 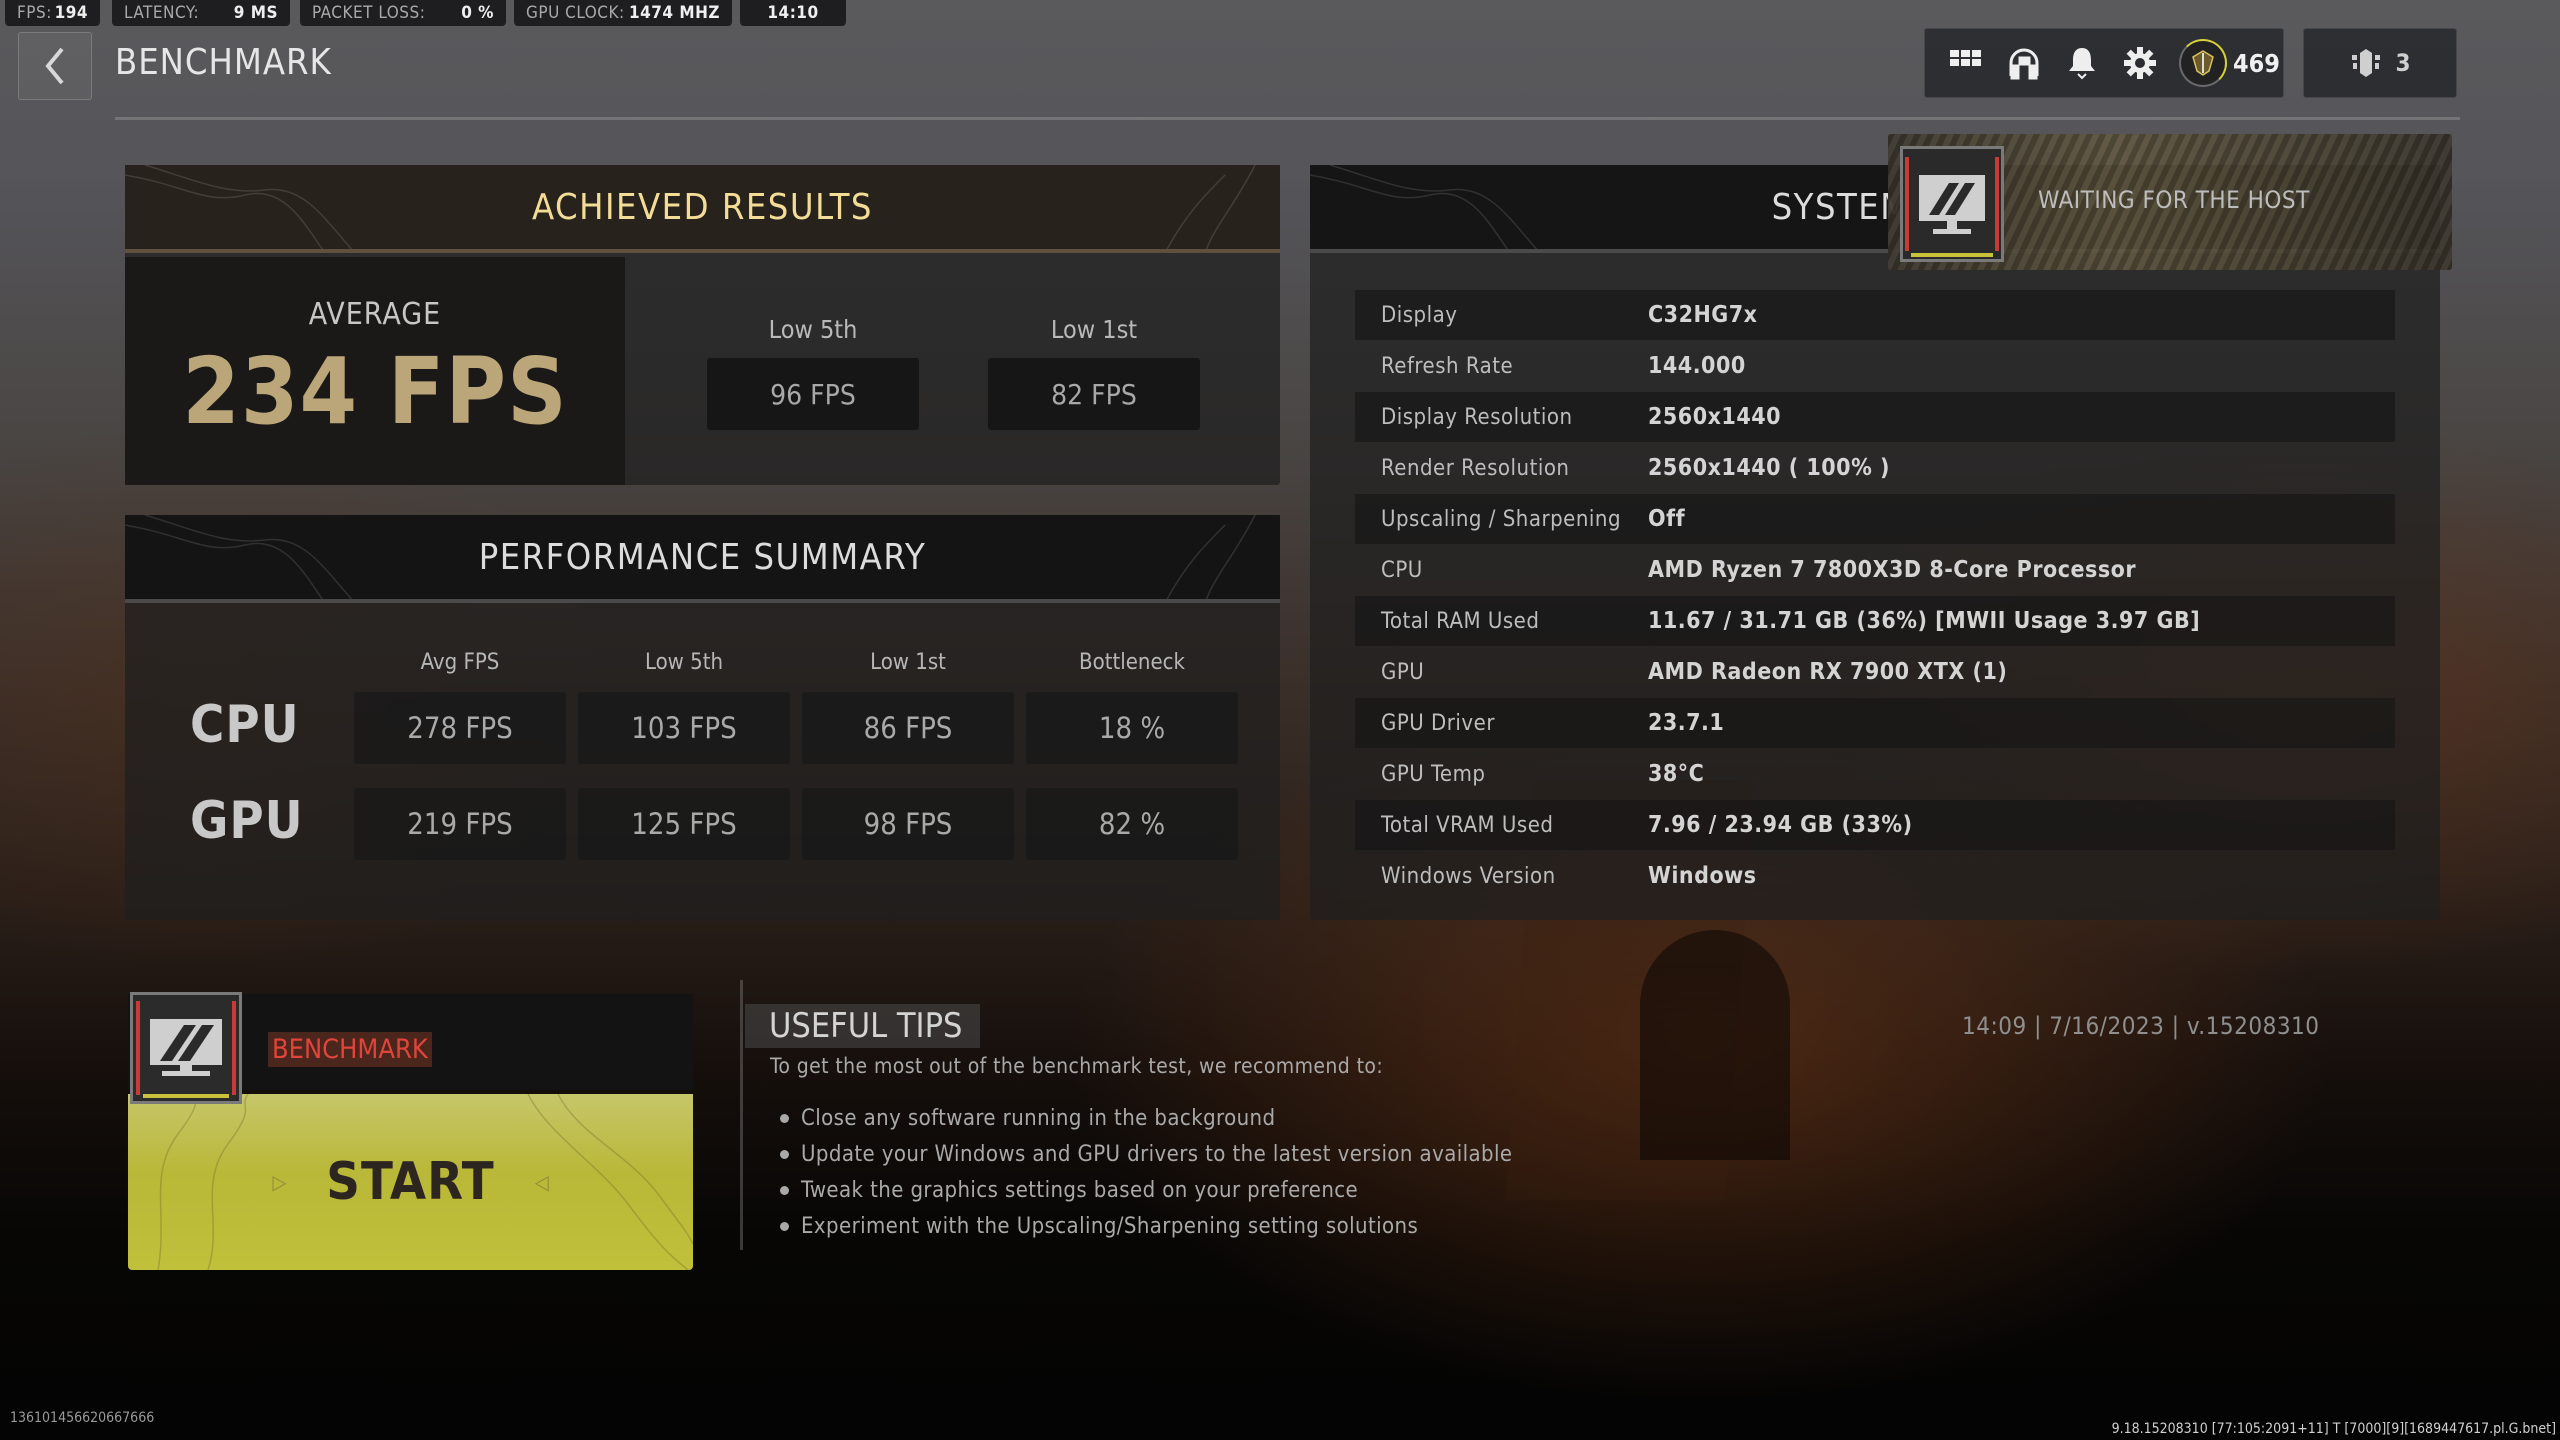 I want to click on performance-summary-title: PERFORMANCE SUMMARY, so click(x=702, y=557).